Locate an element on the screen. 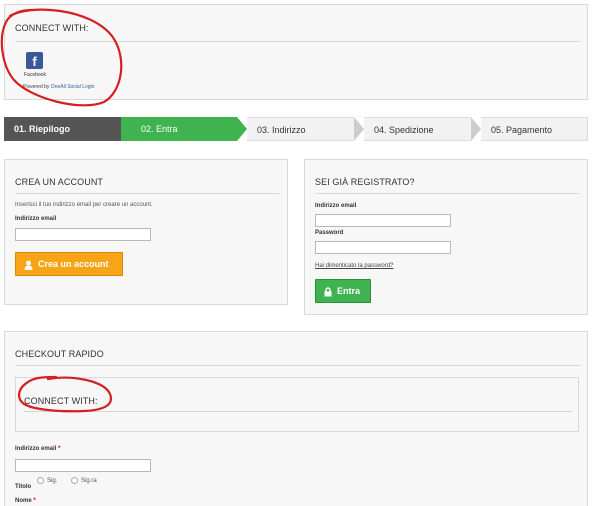 This screenshot has width=593, height=506. step-entra: 02. Entra is located at coordinates (179, 129).